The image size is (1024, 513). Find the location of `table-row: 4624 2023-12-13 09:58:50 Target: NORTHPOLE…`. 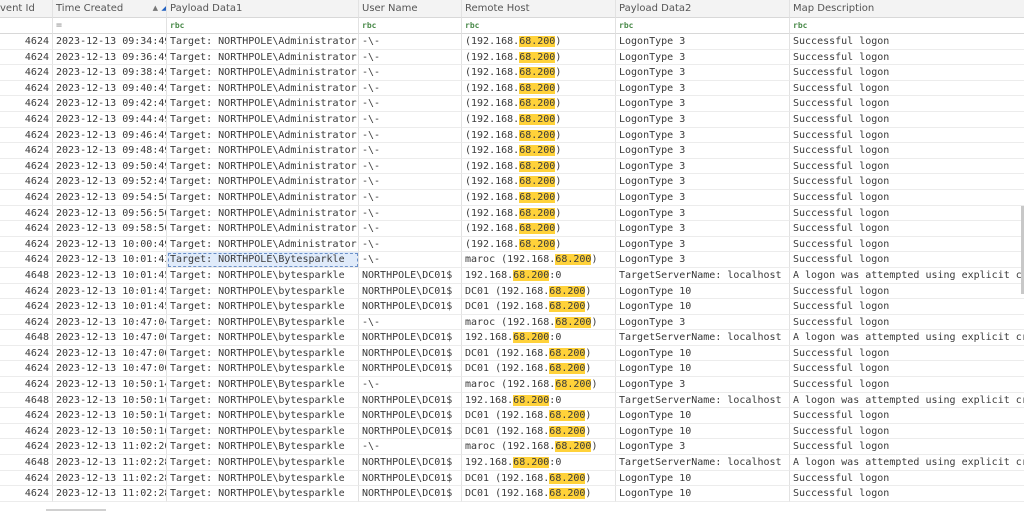

table-row: 4624 2023-12-13 09:58:50 Target: NORTHPOLE… is located at coordinates (512, 229).